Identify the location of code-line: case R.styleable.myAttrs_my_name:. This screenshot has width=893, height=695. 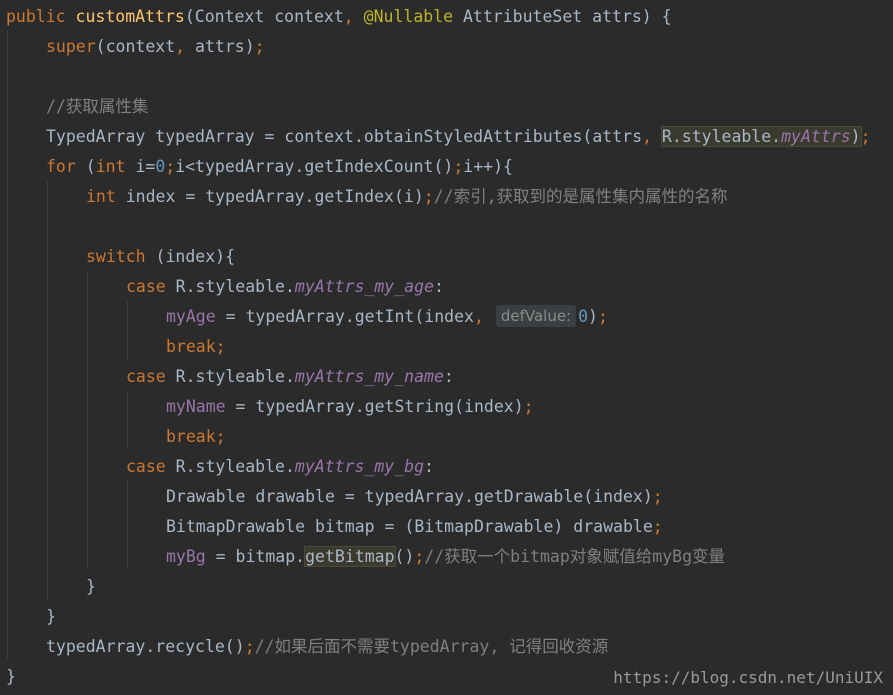
(290, 377).